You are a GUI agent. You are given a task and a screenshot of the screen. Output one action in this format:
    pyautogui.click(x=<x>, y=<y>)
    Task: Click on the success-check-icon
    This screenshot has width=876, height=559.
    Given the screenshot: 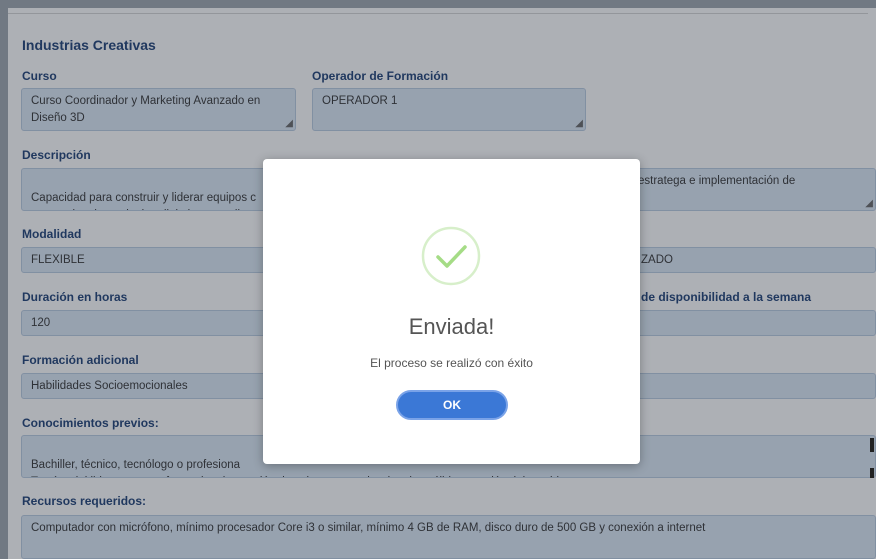 What is the action you would take?
    pyautogui.click(x=451, y=256)
    